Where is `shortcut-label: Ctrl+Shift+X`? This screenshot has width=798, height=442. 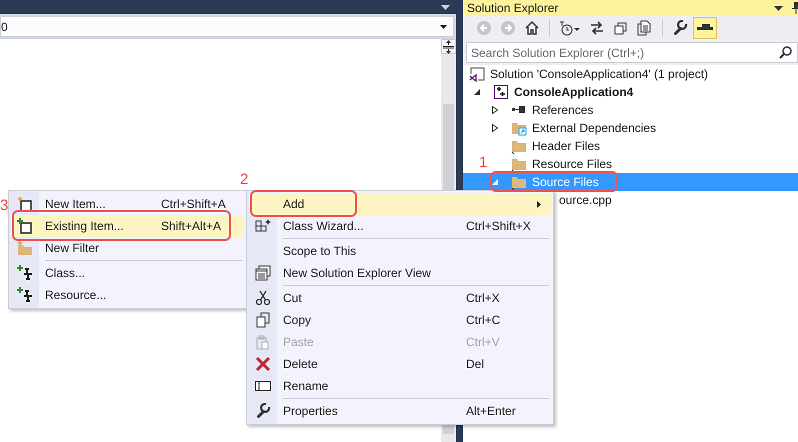
shortcut-label: Ctrl+Shift+X is located at coordinates (498, 226).